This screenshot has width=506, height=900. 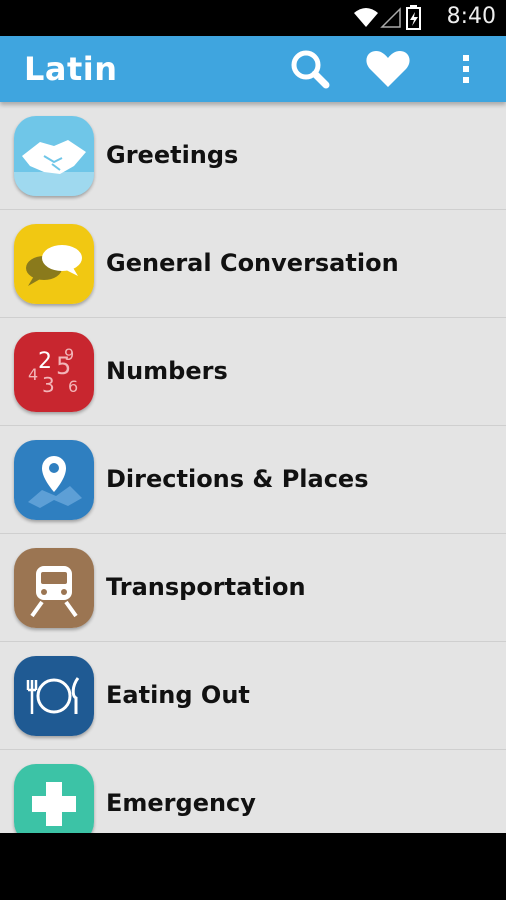 What do you see at coordinates (253, 18) in the screenshot?
I see `status-bar: 8:40` at bounding box center [253, 18].